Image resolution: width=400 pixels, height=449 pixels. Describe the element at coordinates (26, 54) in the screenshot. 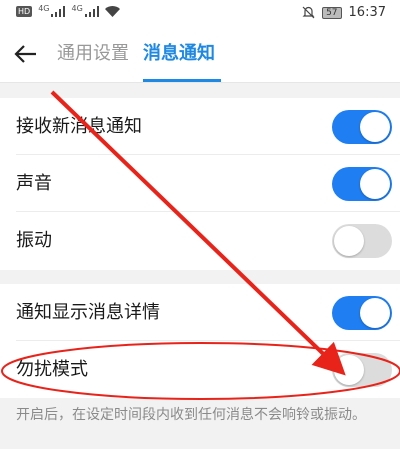

I see `back-arrow-icon` at that location.